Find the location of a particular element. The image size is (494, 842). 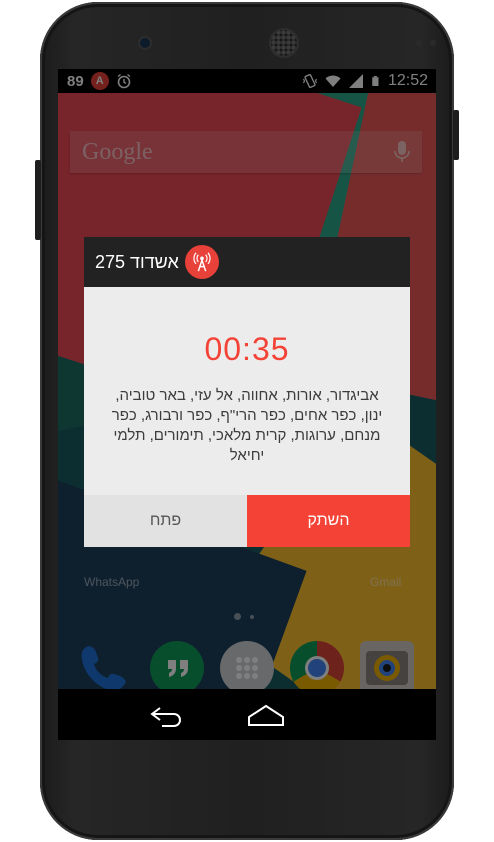

navigation-bar is located at coordinates (247, 714).